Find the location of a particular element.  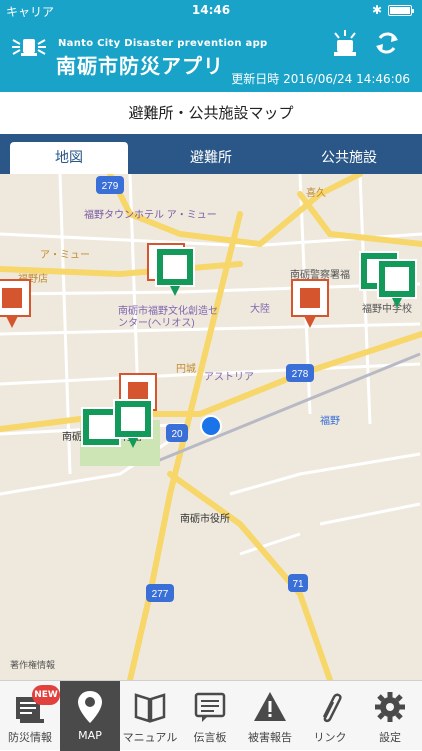

map-label-cityhall: 南砺市役所 is located at coordinates (205, 518).